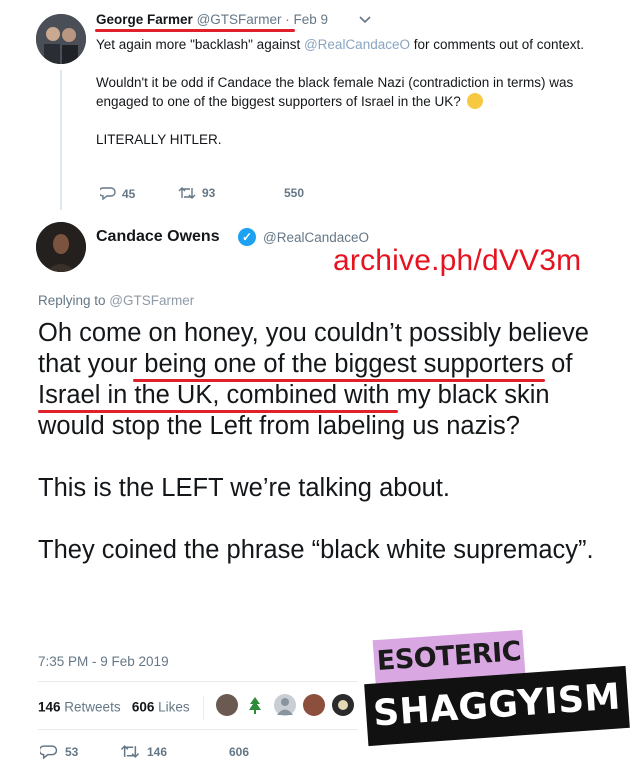 The height and width of the screenshot is (766, 635). What do you see at coordinates (157, 751) in the screenshot?
I see `retweet-count: 146` at bounding box center [157, 751].